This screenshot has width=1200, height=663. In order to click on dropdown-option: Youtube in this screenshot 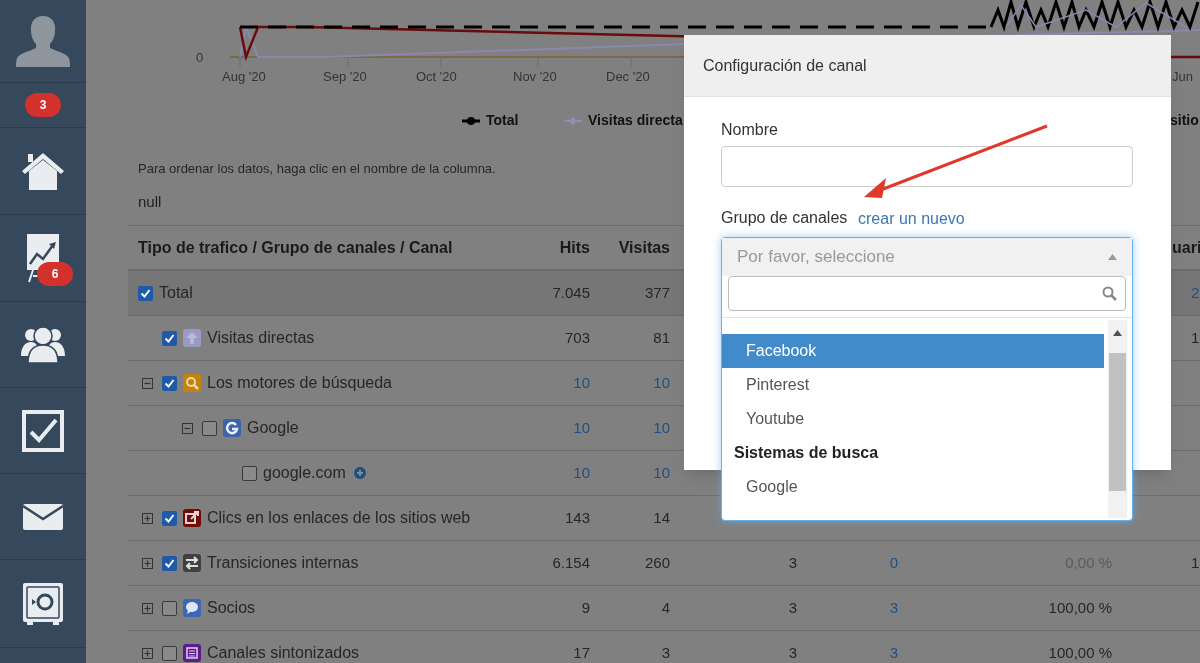, I will do `click(913, 419)`.